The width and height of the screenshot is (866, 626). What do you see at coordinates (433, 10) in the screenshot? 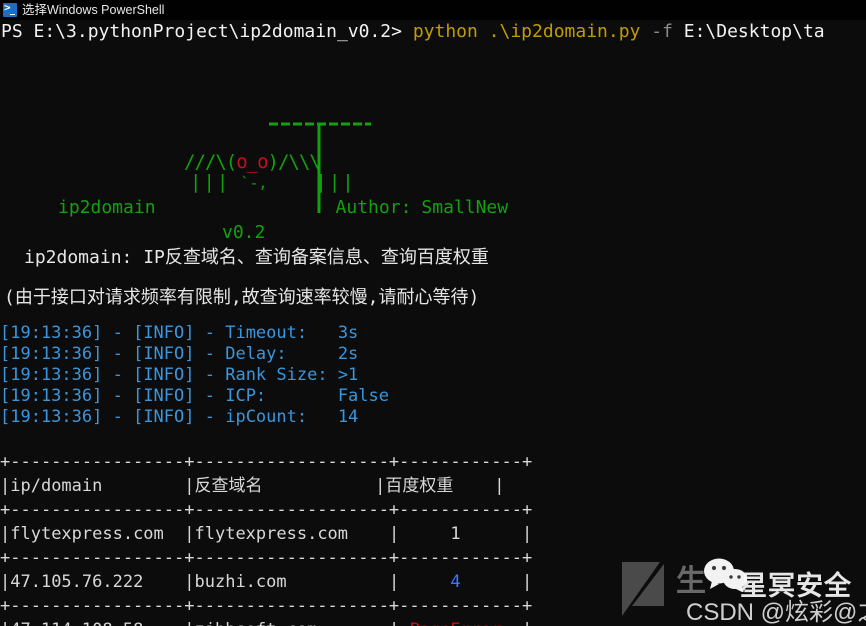
I see `window-titlebar: 选择Windows PowerShell` at bounding box center [433, 10].